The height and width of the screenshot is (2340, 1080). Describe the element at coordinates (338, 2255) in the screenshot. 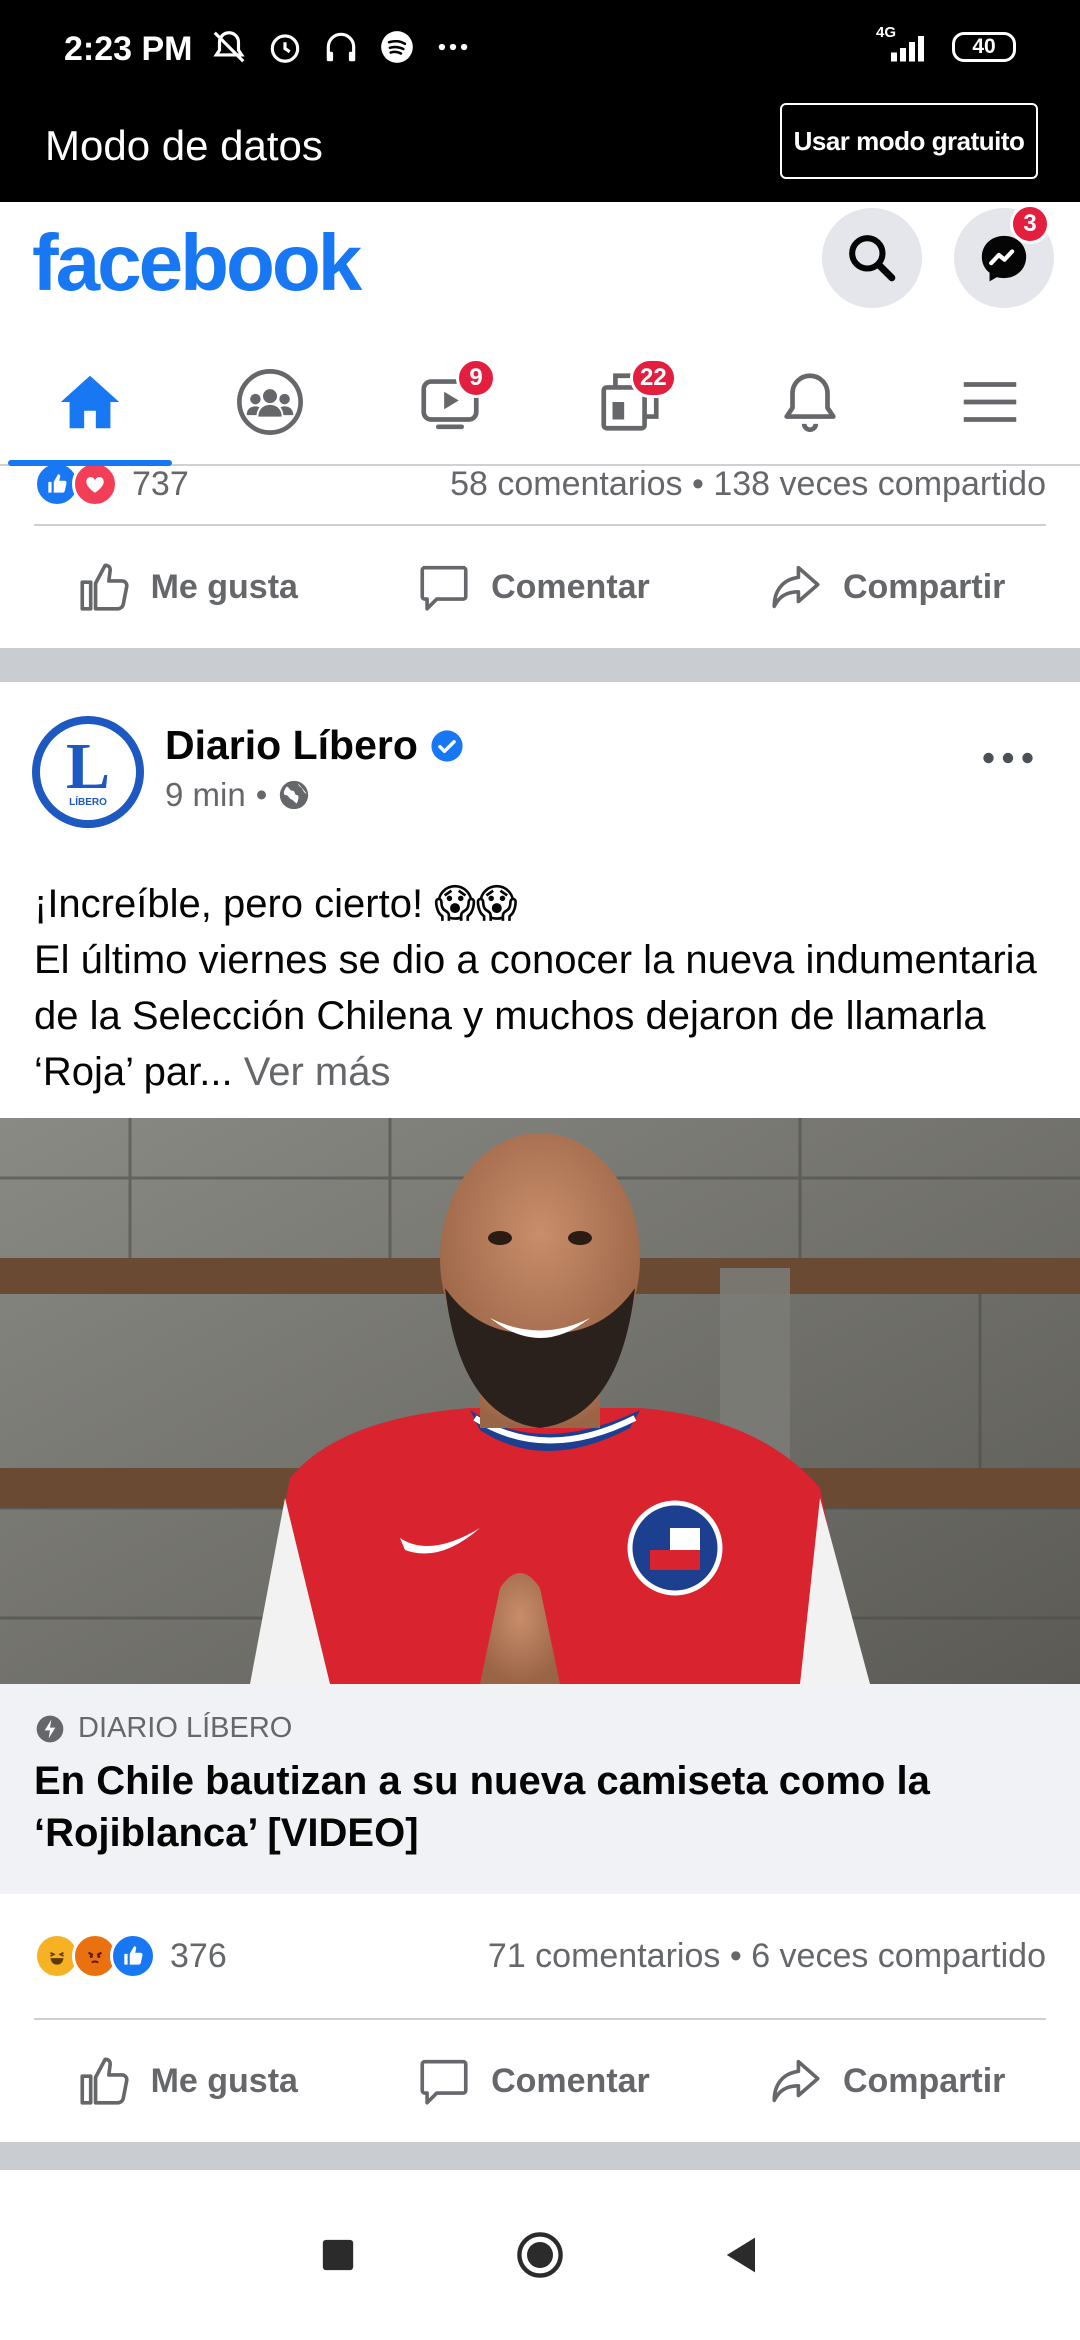

I see `recents-square-icon` at that location.